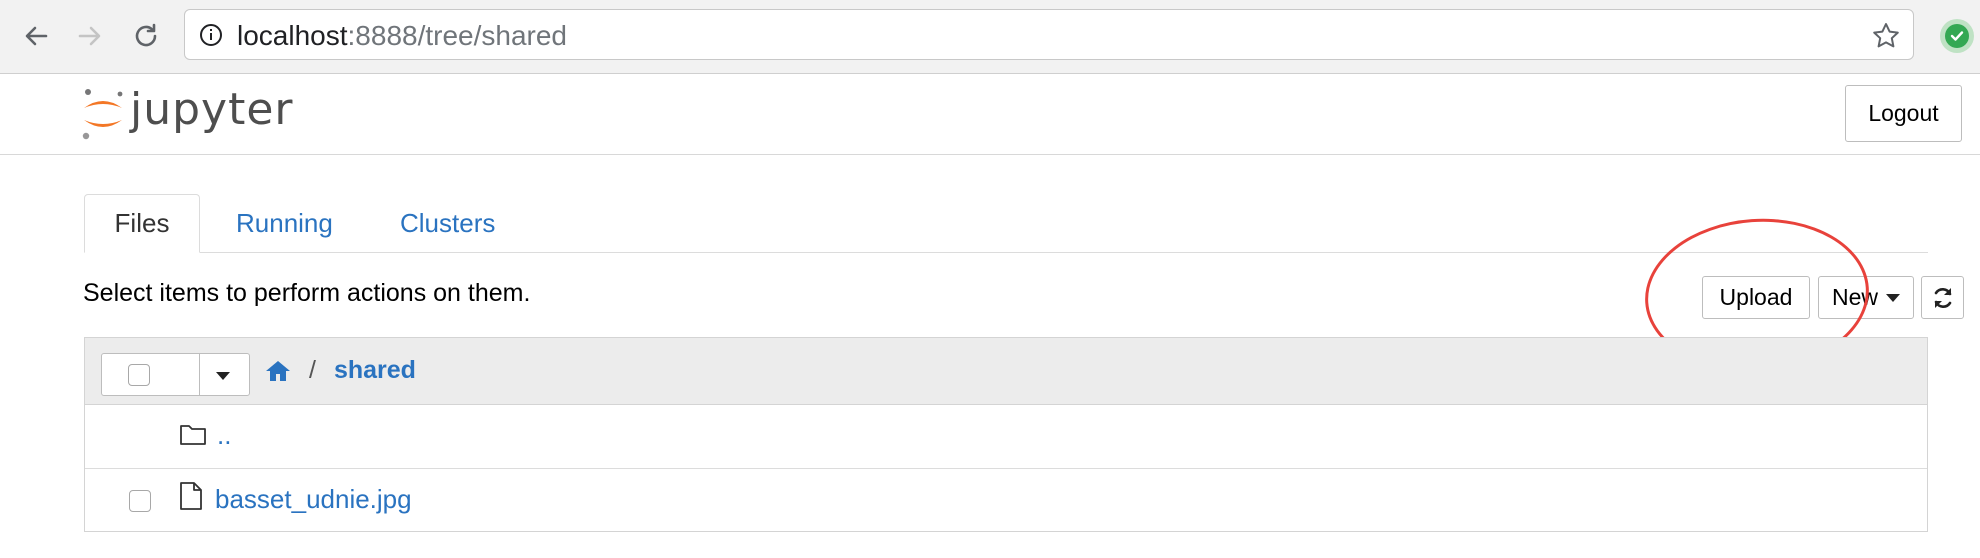 The image size is (1980, 558). What do you see at coordinates (1006, 500) in the screenshot?
I see `list-item: basset_udnie.jpg` at bounding box center [1006, 500].